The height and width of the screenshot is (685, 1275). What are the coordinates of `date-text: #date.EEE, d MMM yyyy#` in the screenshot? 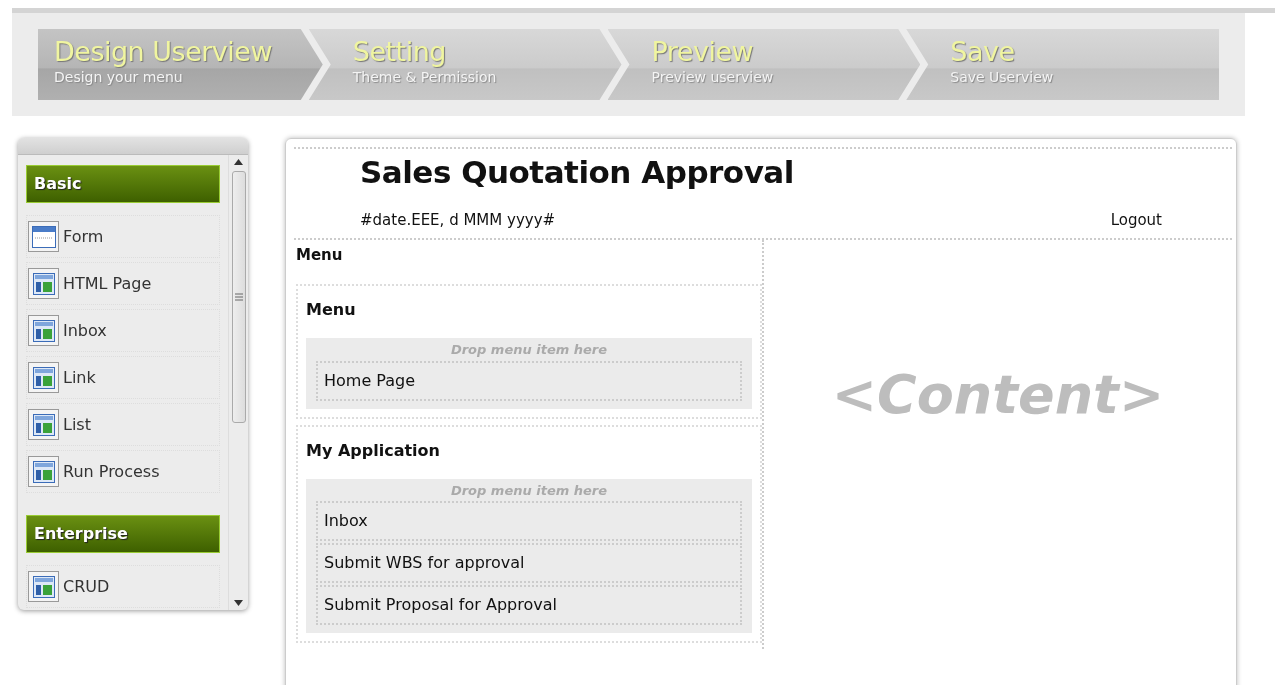 It's located at (458, 221).